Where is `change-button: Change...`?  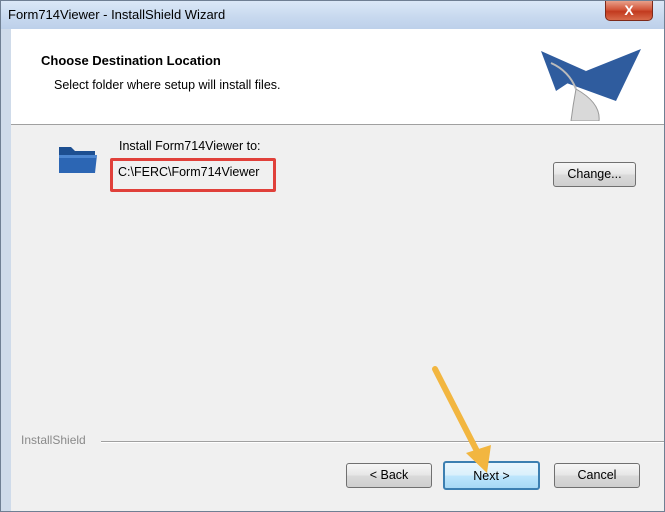 change-button: Change... is located at coordinates (594, 174).